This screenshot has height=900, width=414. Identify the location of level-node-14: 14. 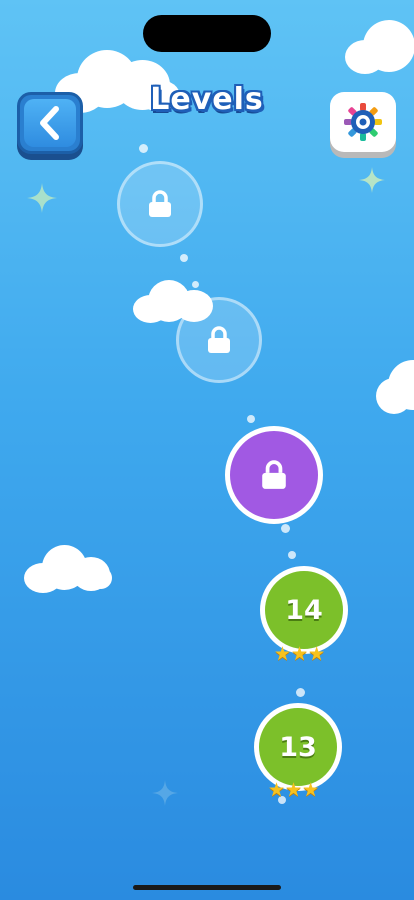
(304, 610).